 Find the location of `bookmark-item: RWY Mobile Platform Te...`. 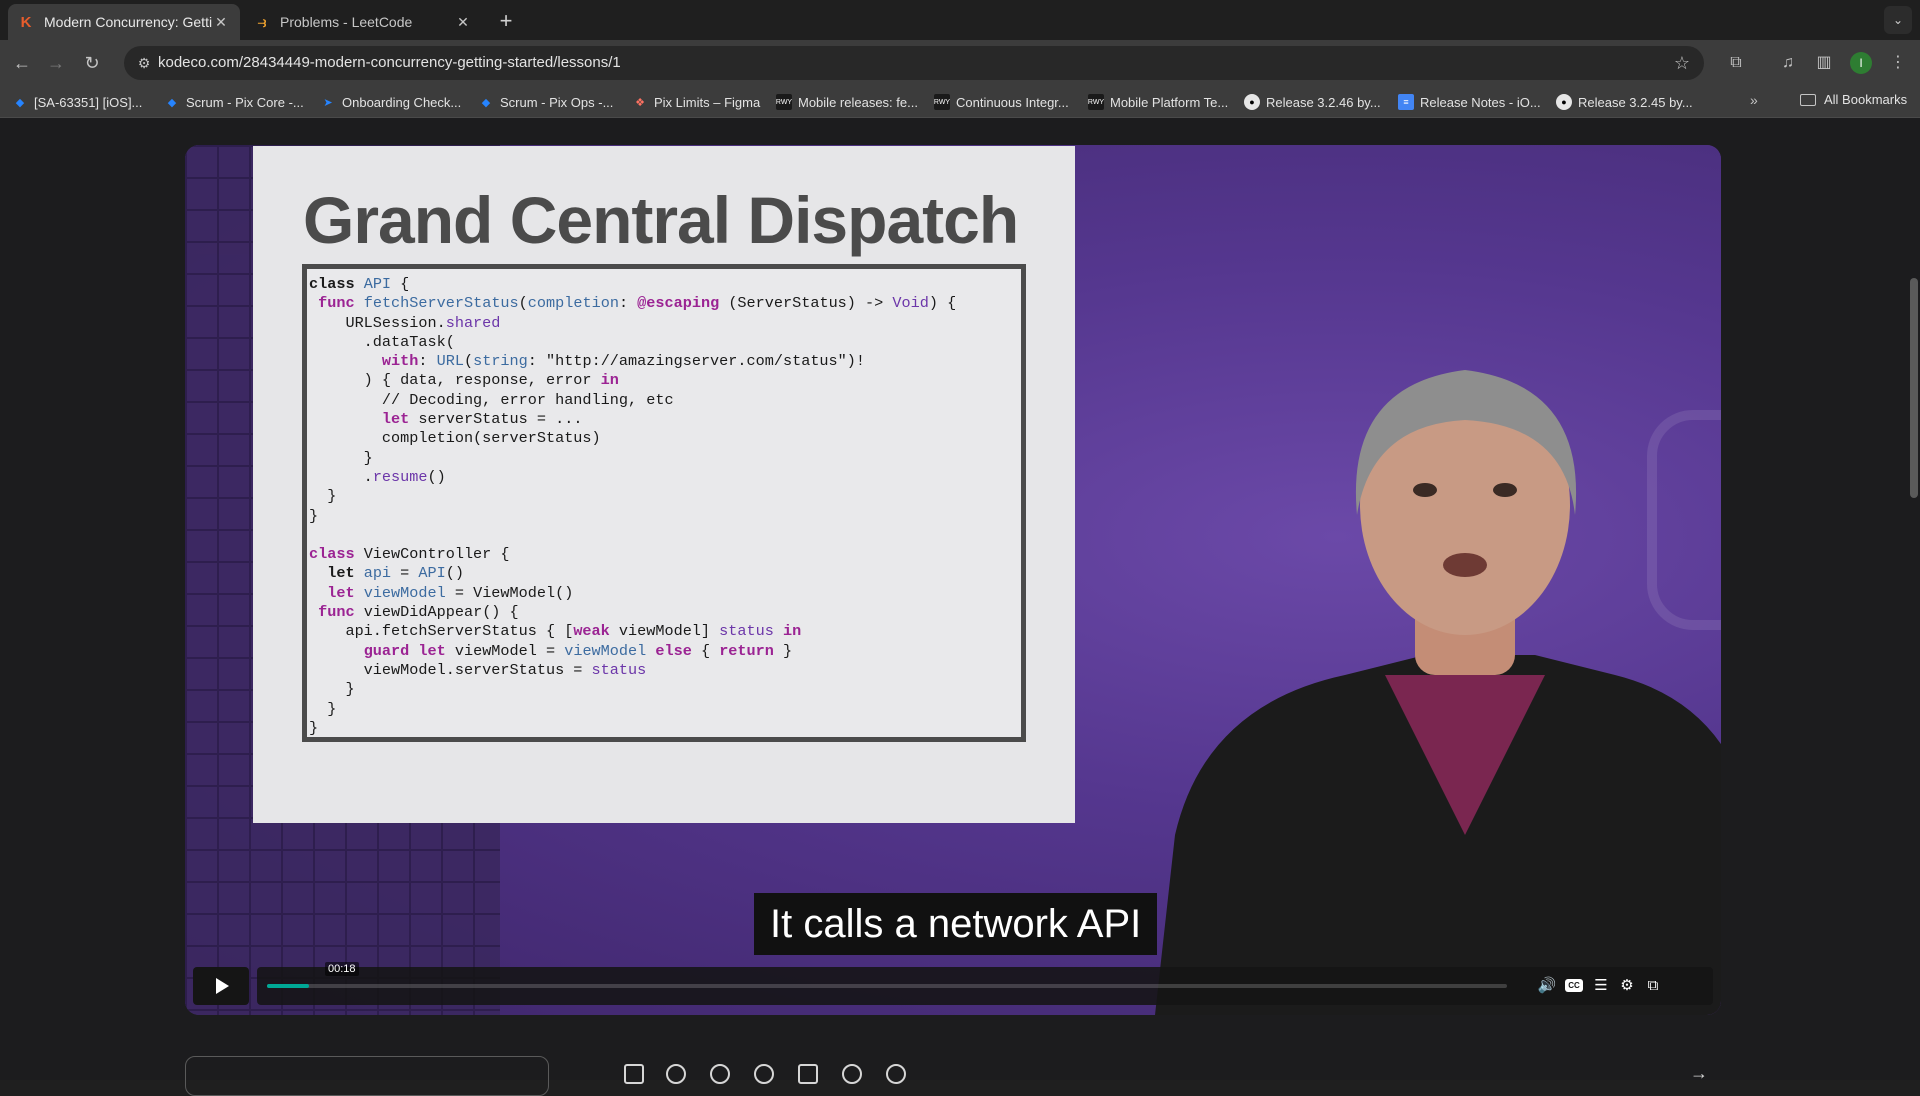

bookmark-item: RWY Mobile Platform Te... is located at coordinates (1158, 102).